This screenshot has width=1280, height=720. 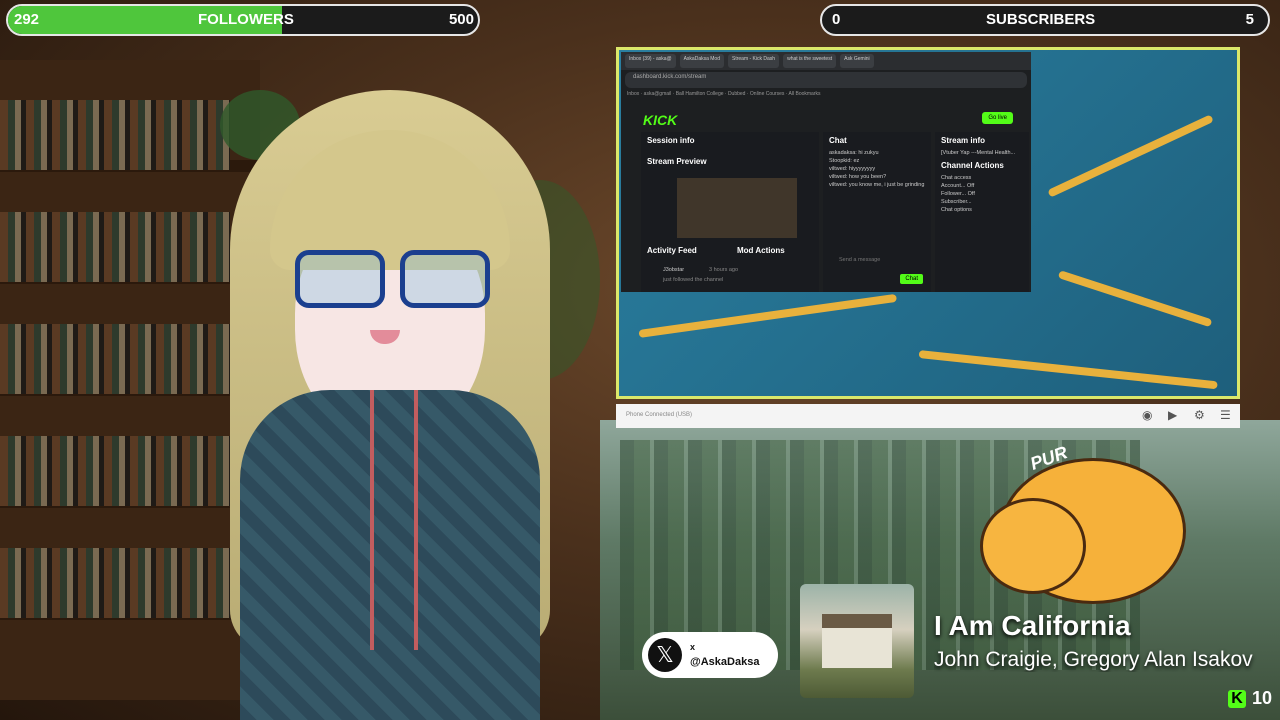 I want to click on x-logo-icon: 𝕏, so click(x=665, y=655).